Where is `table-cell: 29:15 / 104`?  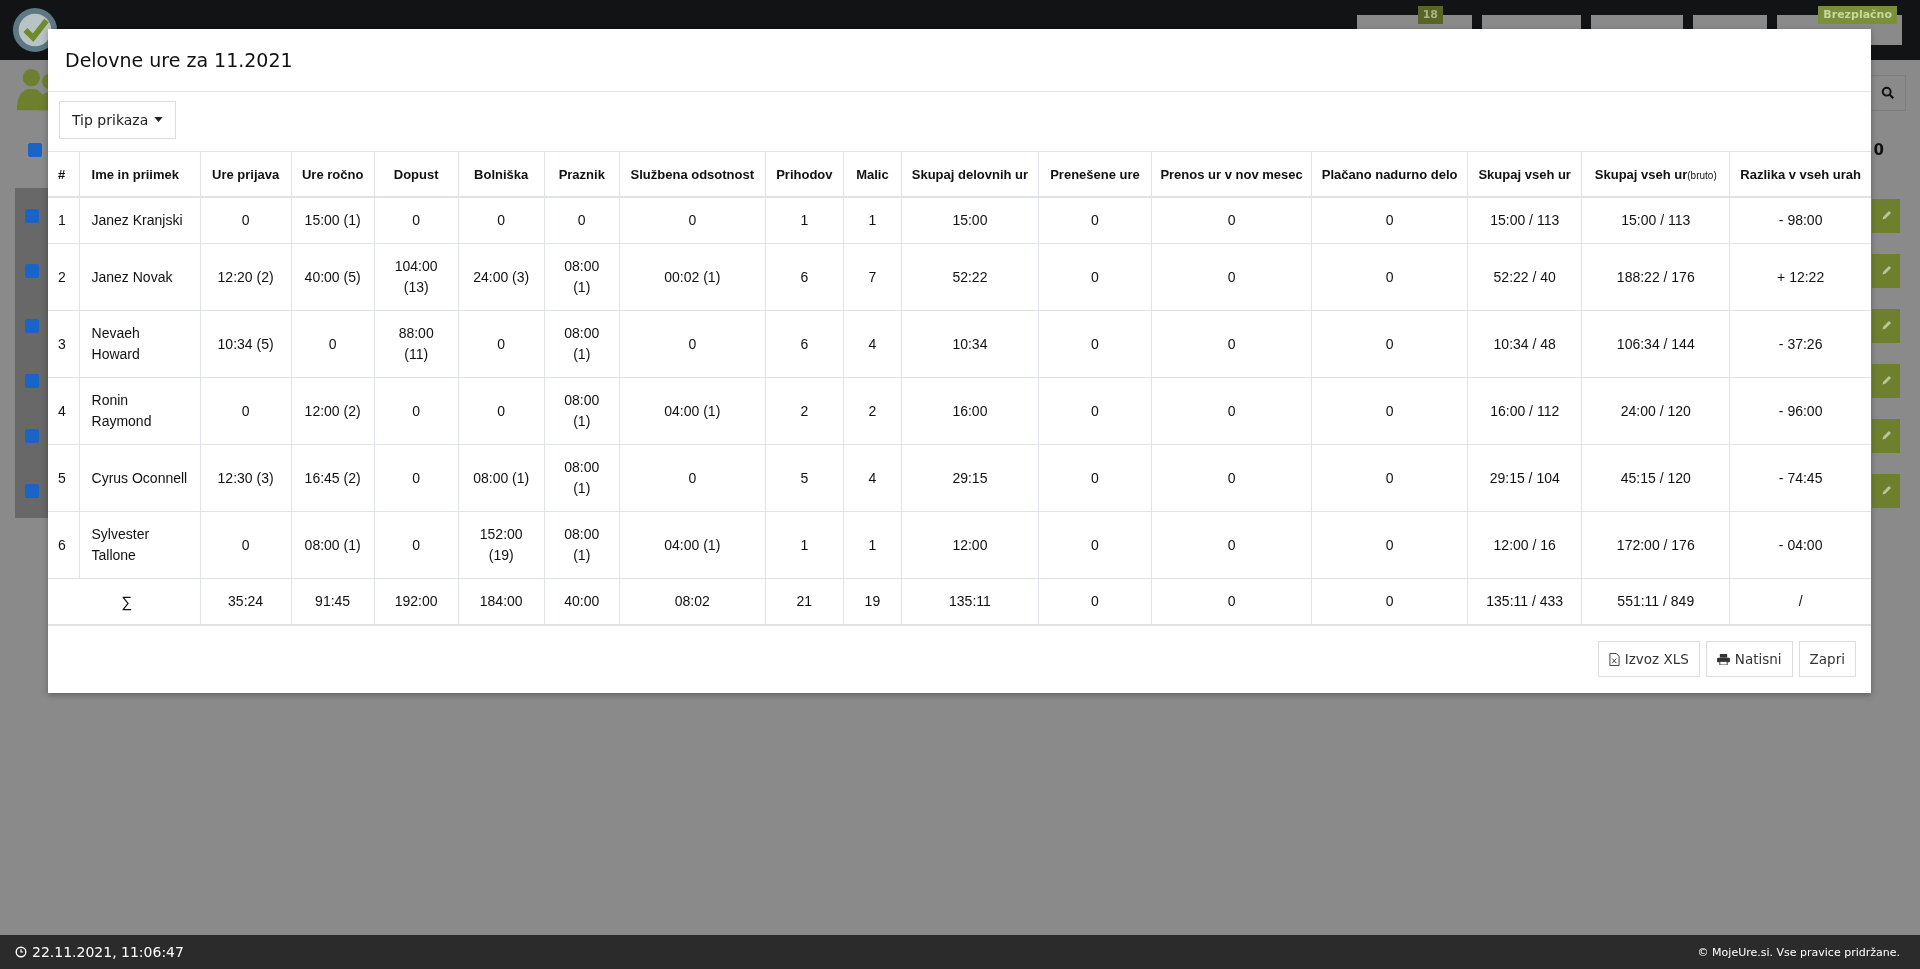
table-cell: 29:15 / 104 is located at coordinates (1524, 478).